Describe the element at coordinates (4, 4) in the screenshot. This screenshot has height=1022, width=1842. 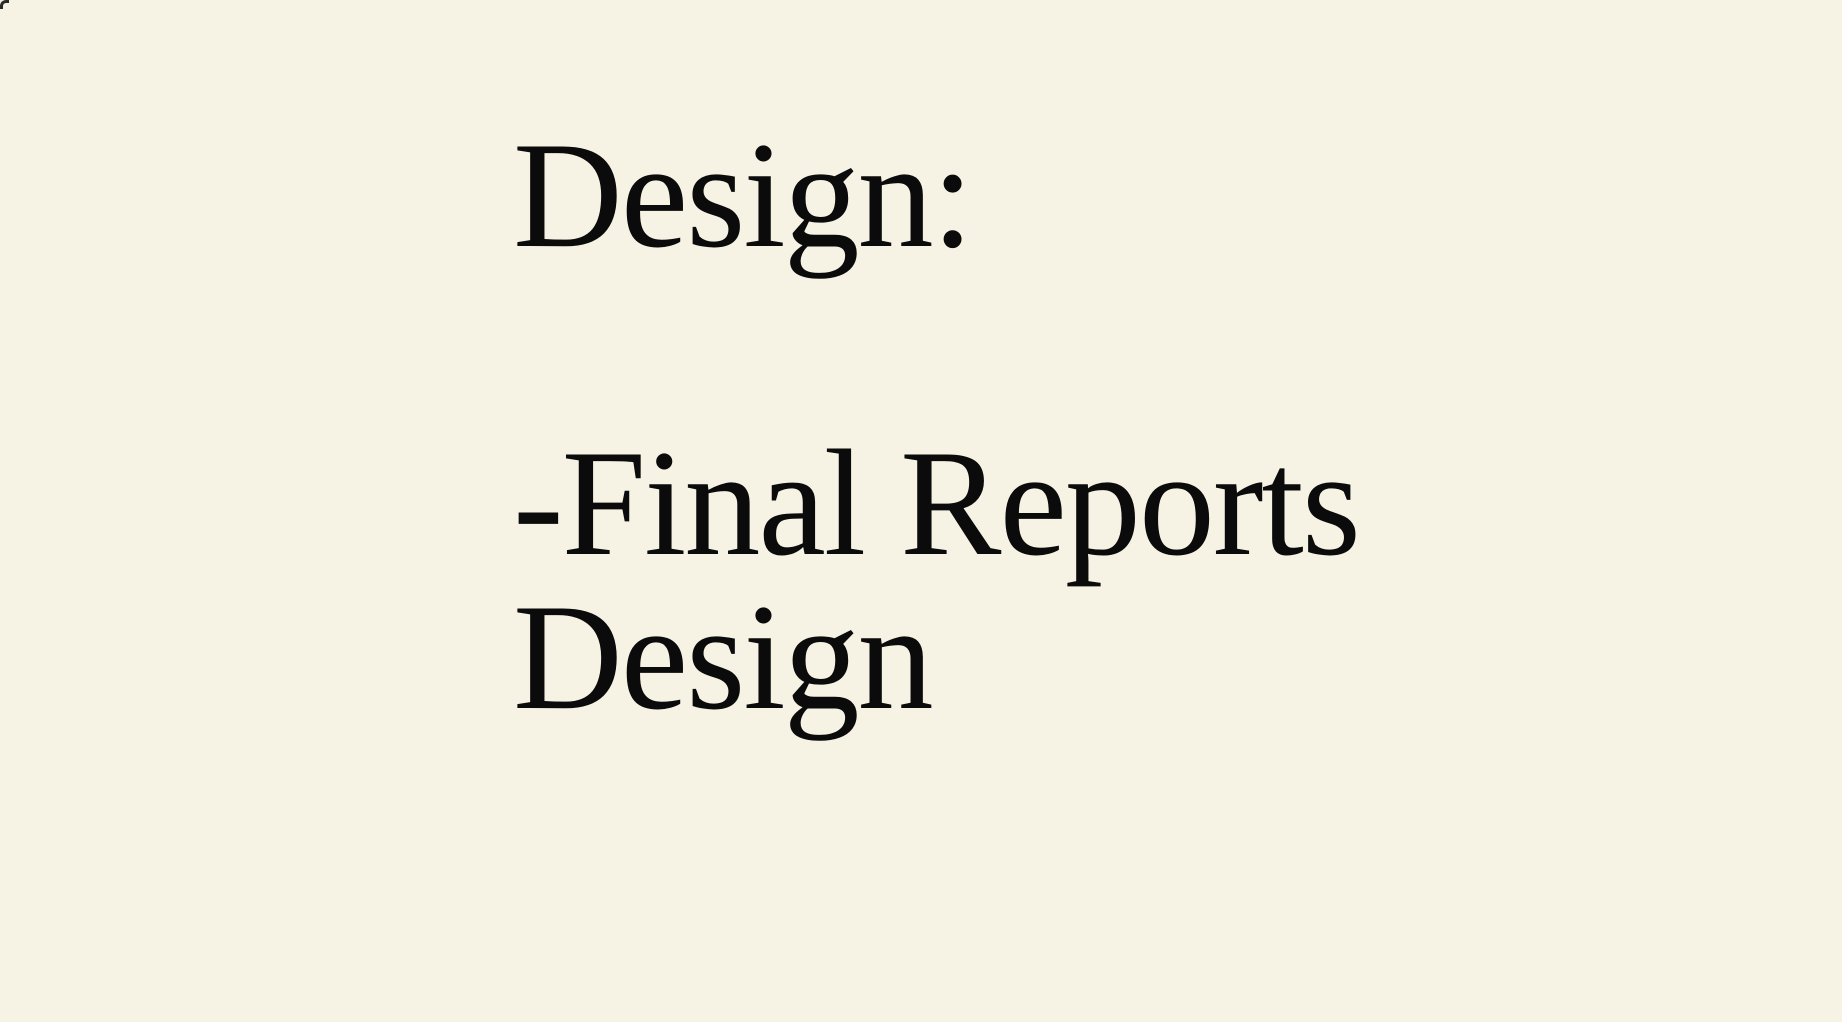
I see `window-corner` at that location.